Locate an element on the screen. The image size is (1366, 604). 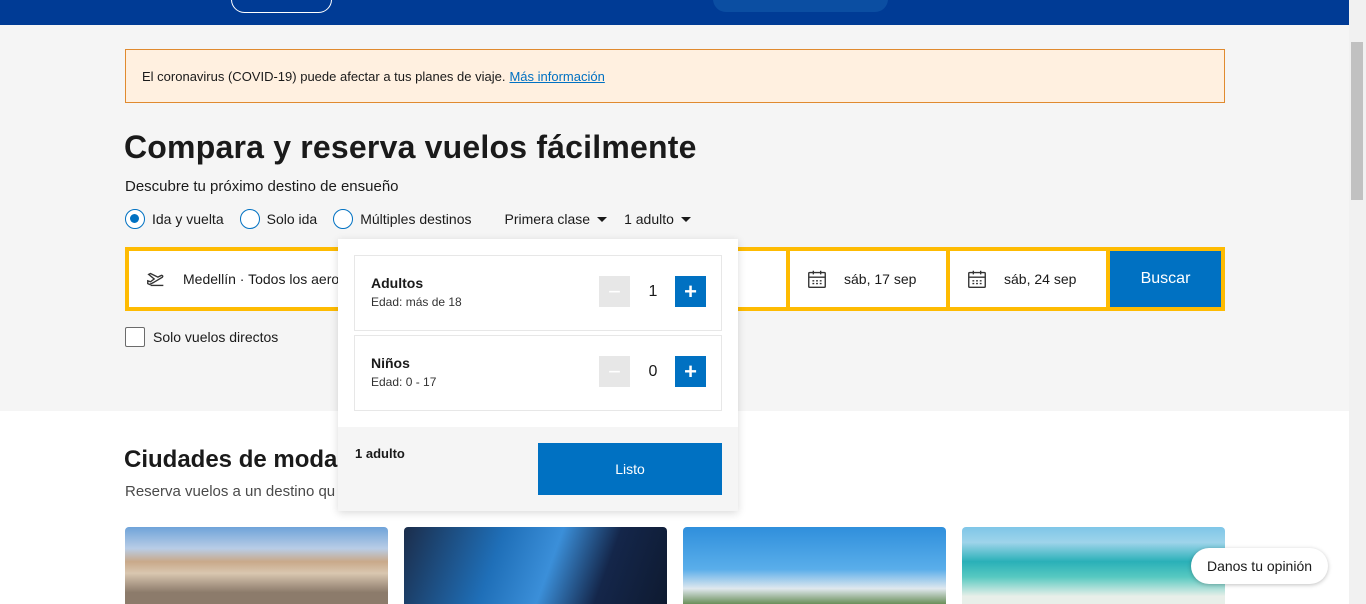
airplane-icon is located at coordinates (156, 279).